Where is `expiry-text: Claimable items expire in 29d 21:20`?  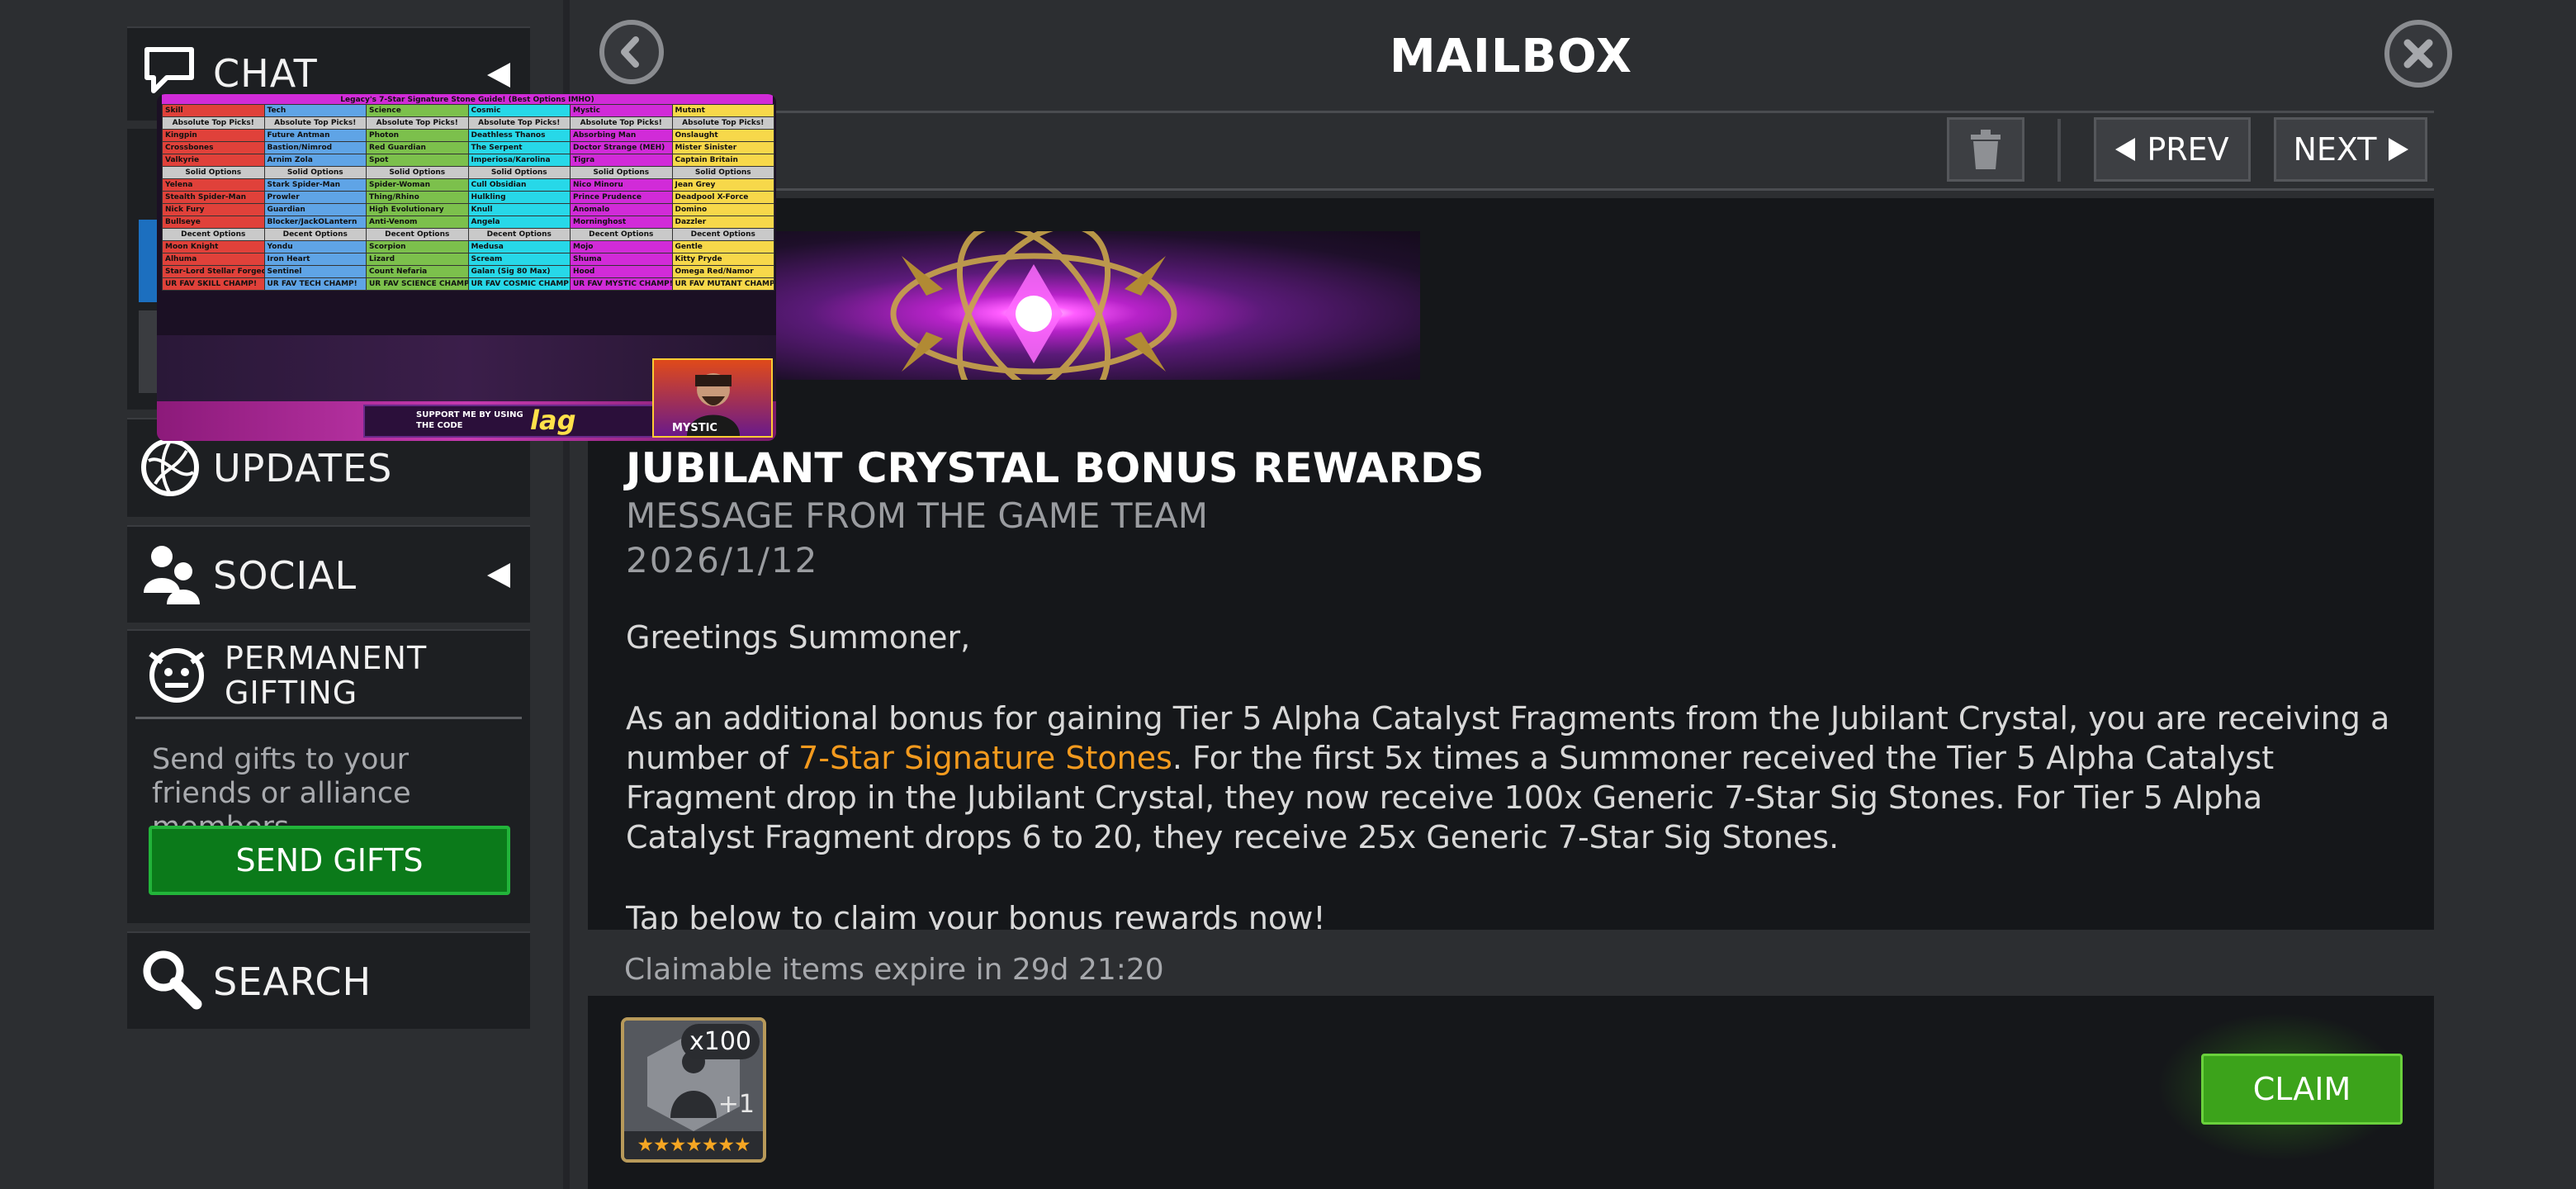 expiry-text: Claimable items expire in 29d 21:20 is located at coordinates (894, 970).